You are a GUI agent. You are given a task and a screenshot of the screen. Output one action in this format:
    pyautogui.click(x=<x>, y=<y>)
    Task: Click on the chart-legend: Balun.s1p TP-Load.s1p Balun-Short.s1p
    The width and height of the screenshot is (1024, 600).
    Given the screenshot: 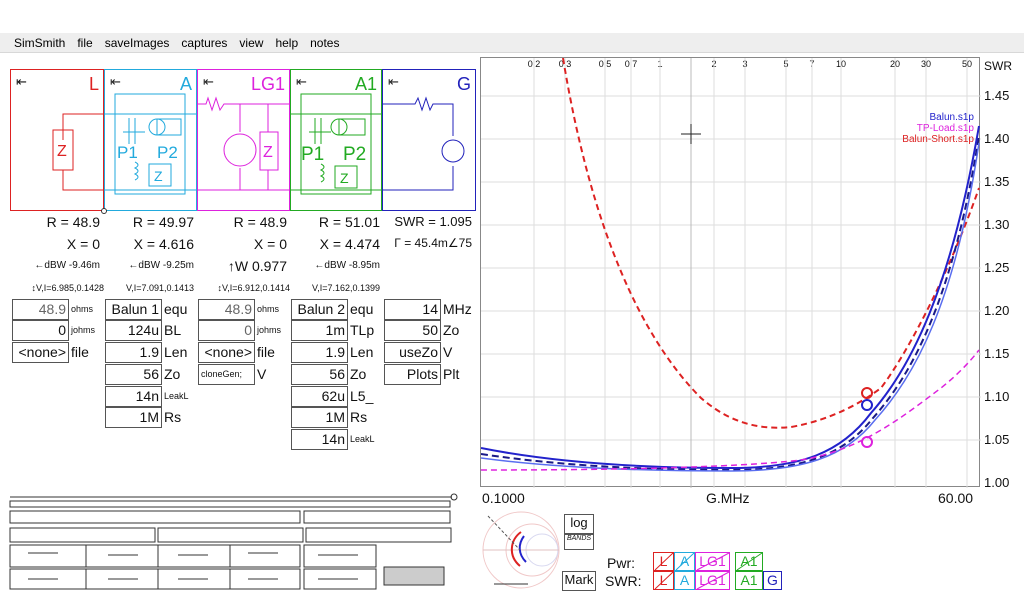 What is the action you would take?
    pyautogui.click(x=938, y=128)
    